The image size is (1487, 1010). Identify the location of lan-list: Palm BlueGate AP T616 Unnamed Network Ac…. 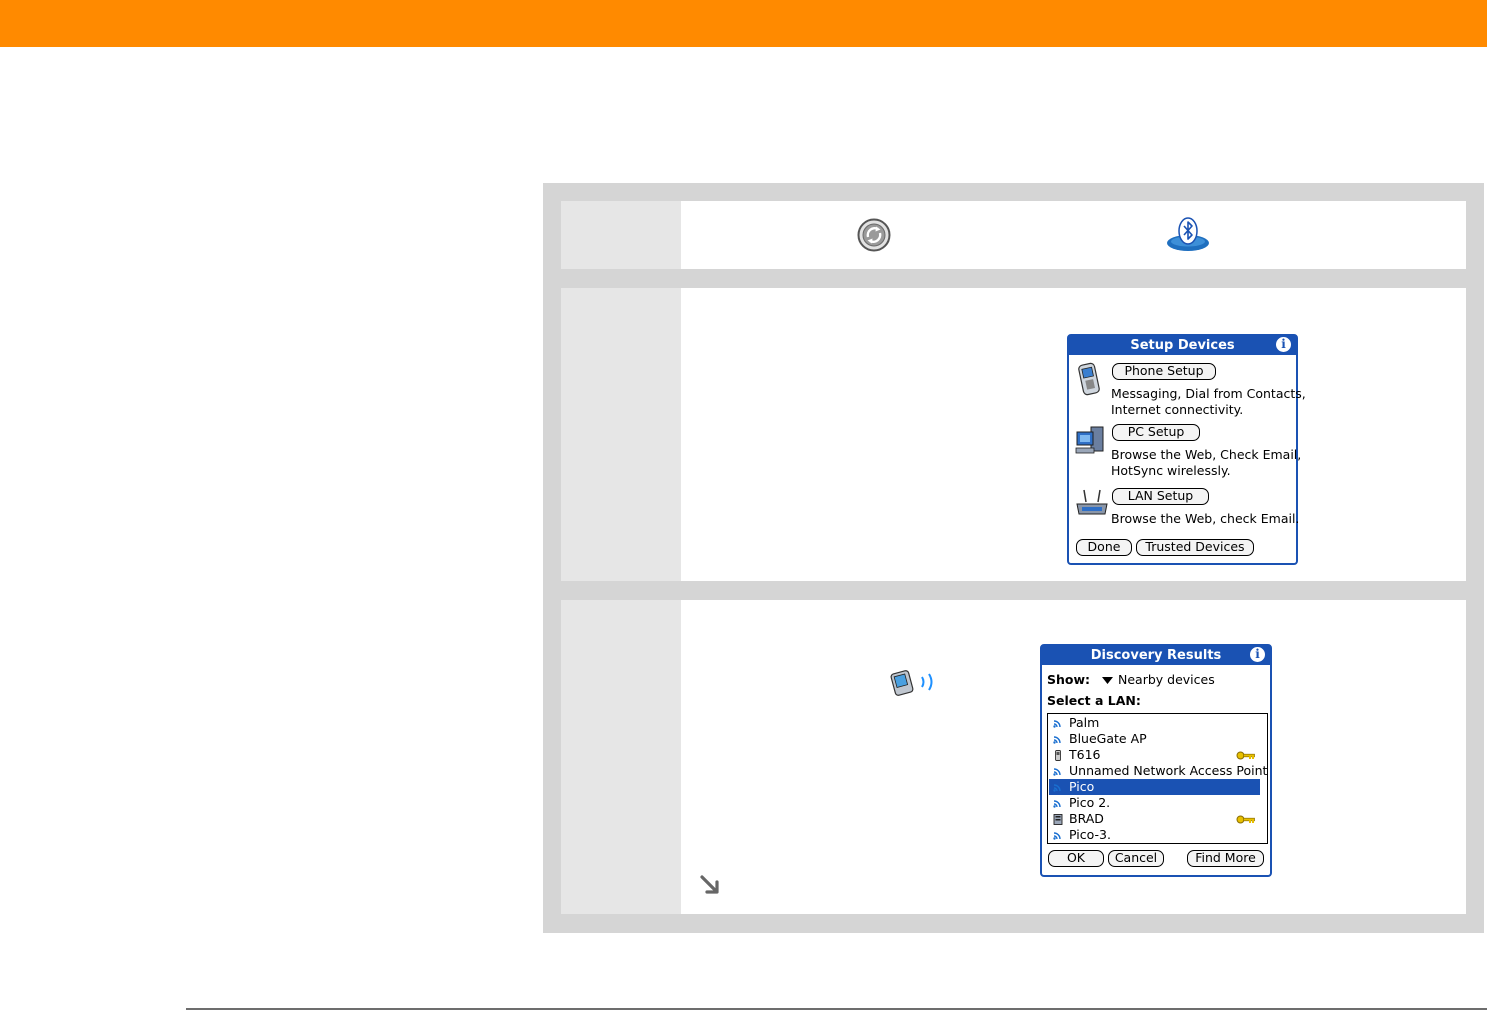
(1157, 778).